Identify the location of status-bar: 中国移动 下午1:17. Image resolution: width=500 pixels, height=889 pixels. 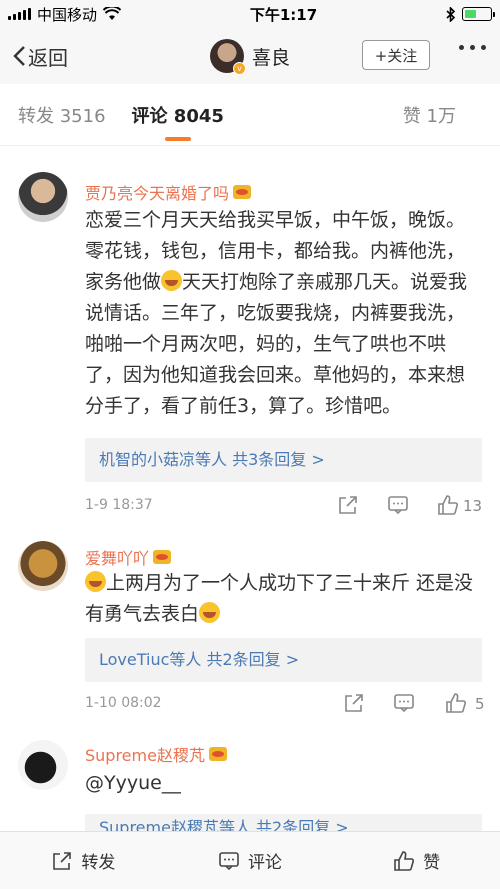
(250, 14).